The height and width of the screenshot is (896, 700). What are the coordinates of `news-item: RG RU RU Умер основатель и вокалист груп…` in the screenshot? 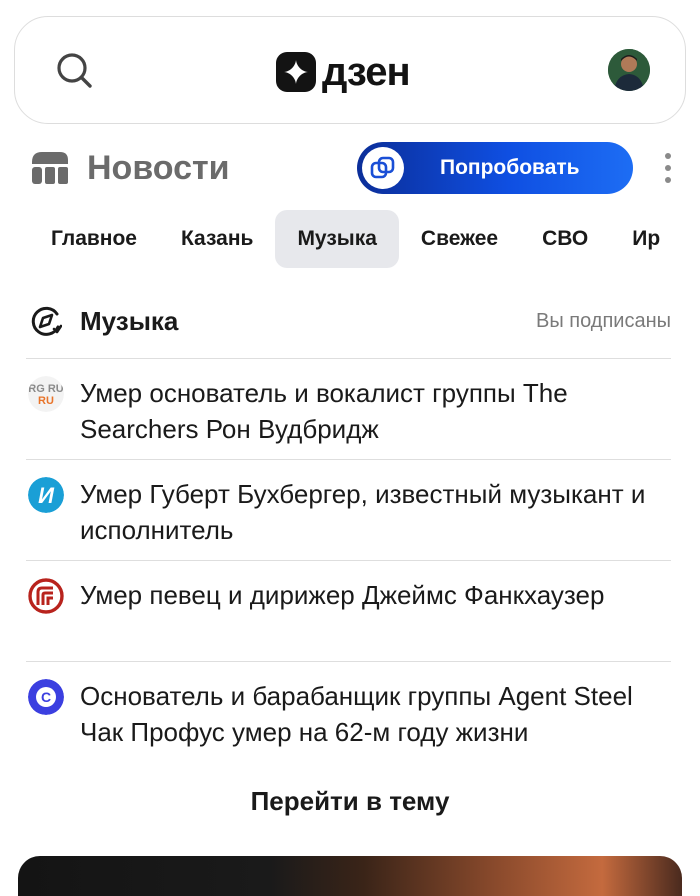 It's located at (348, 408).